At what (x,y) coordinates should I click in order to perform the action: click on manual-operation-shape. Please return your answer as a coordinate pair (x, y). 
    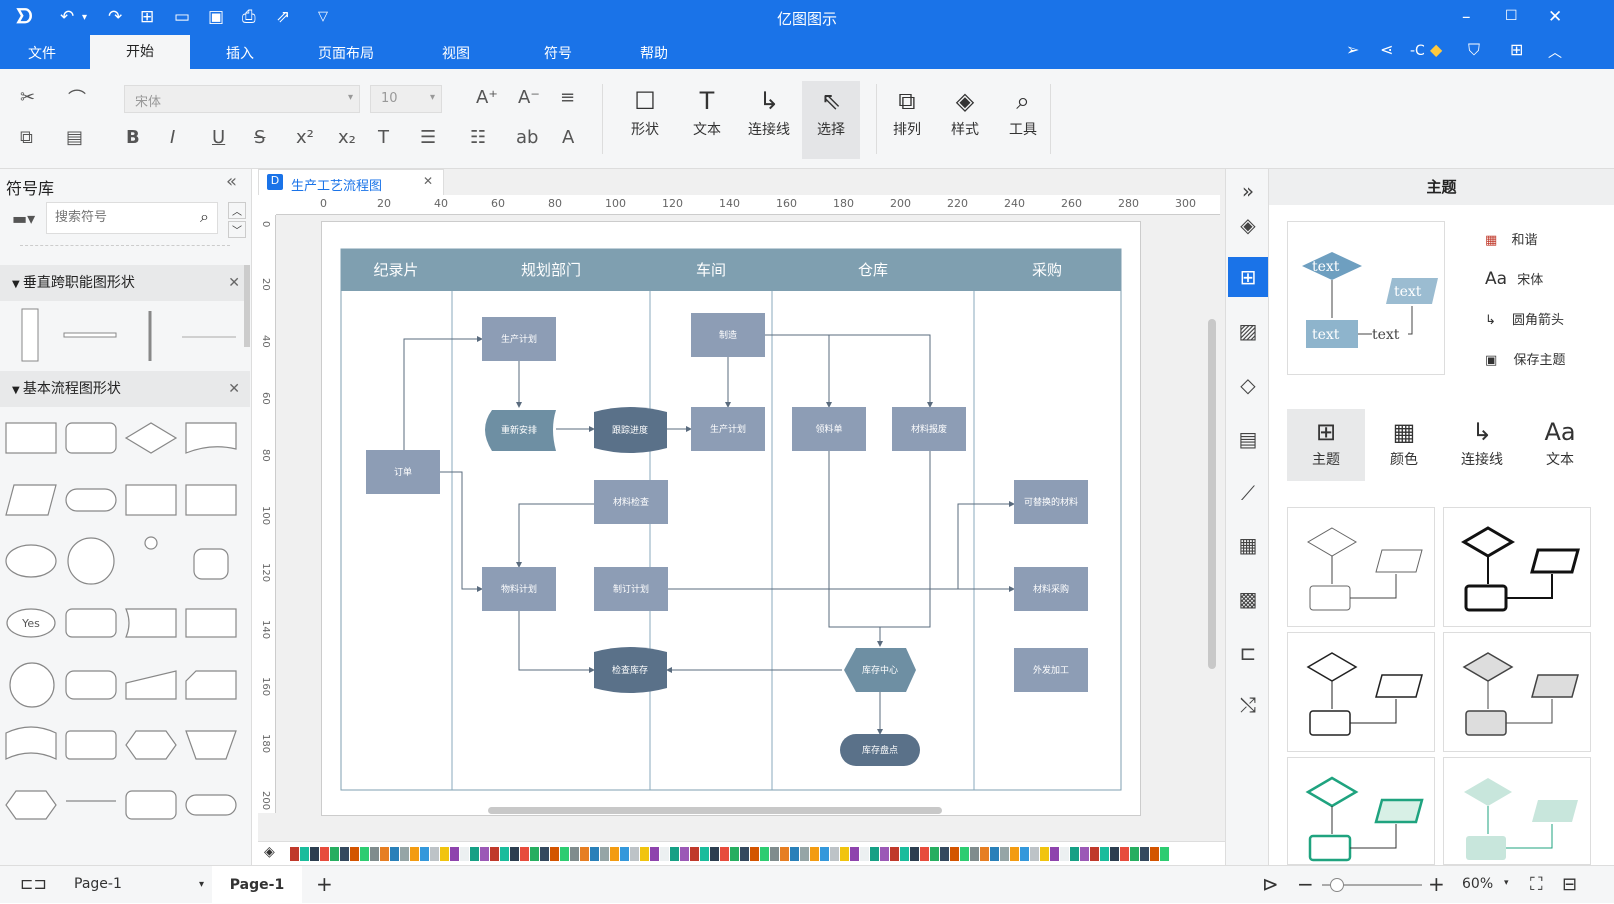
    Looking at the image, I should click on (211, 745).